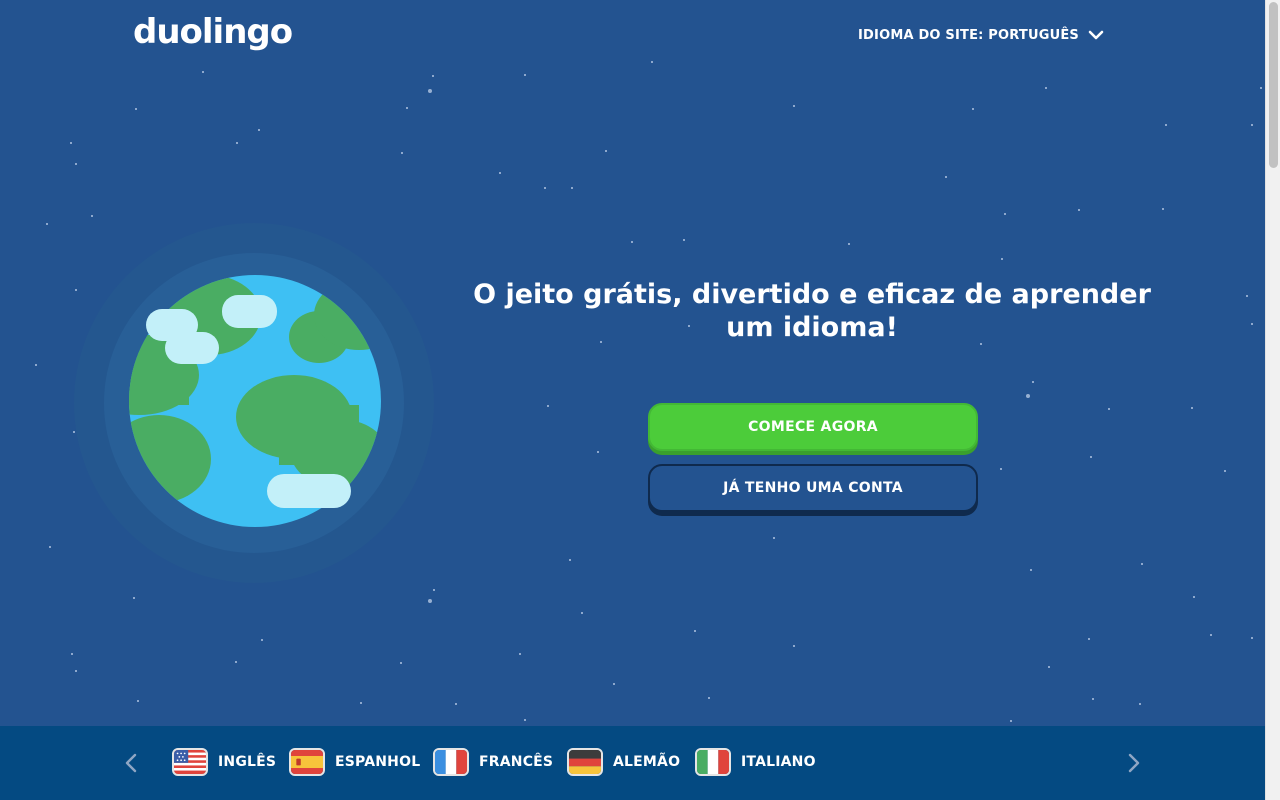  I want to click on language-label: ITALIANO, so click(778, 762).